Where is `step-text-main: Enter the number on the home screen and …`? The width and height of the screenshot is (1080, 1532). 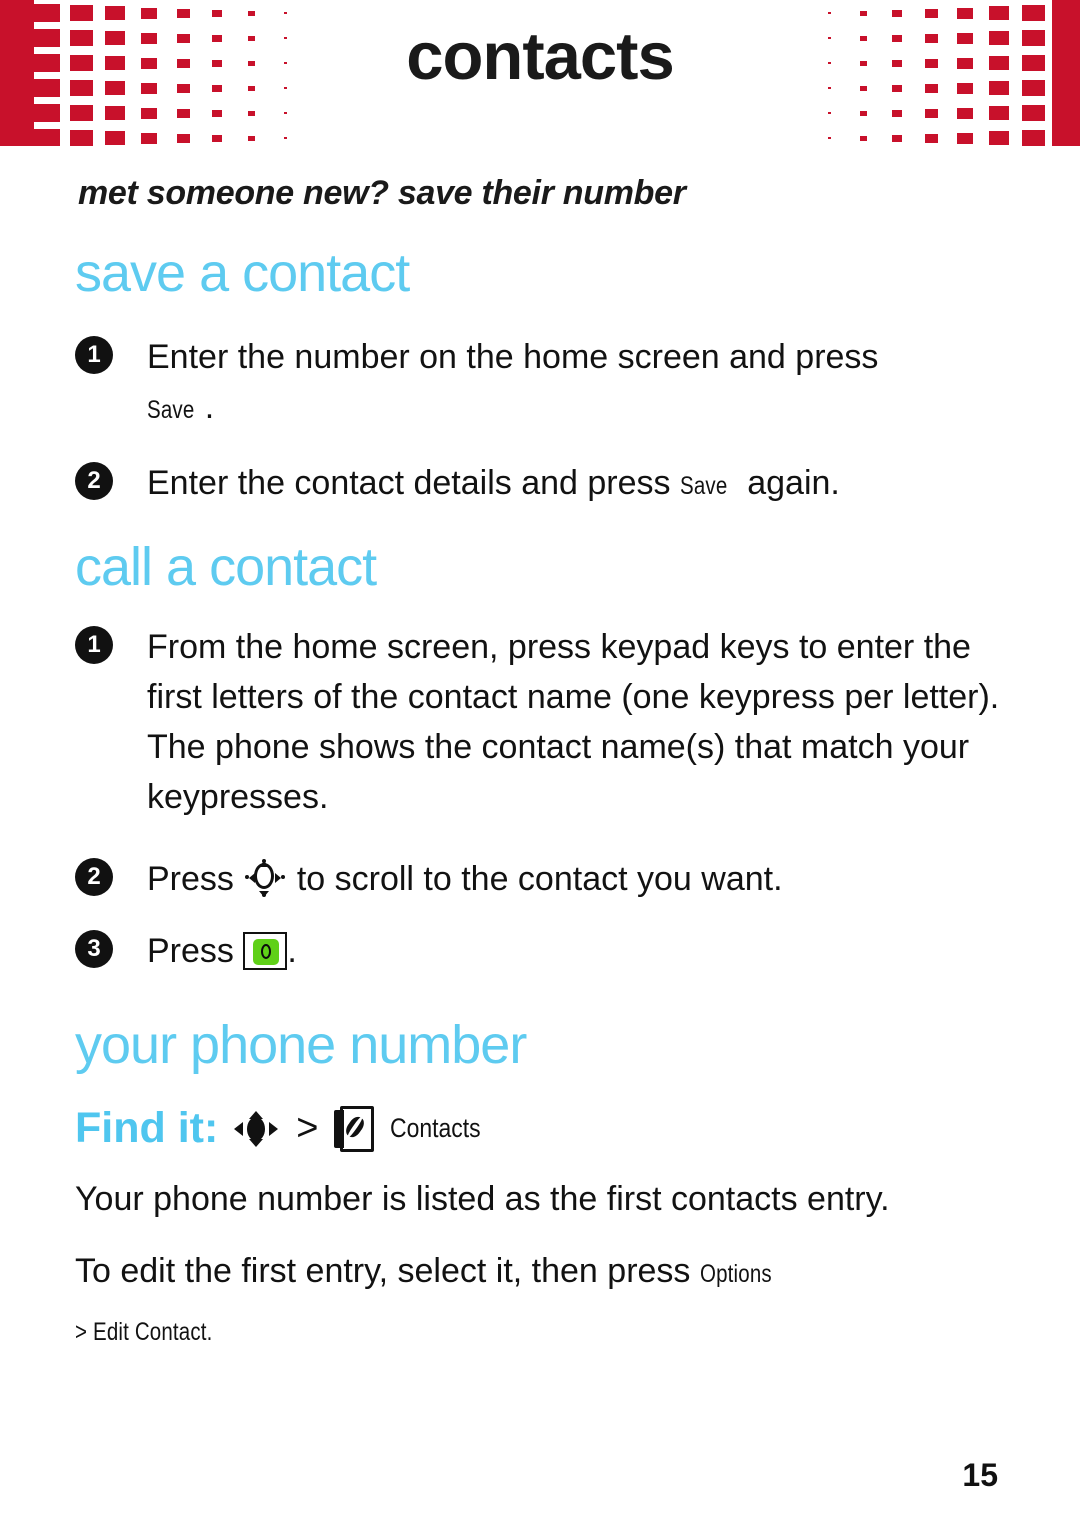 step-text-main: Enter the number on the home screen and … is located at coordinates (513, 357).